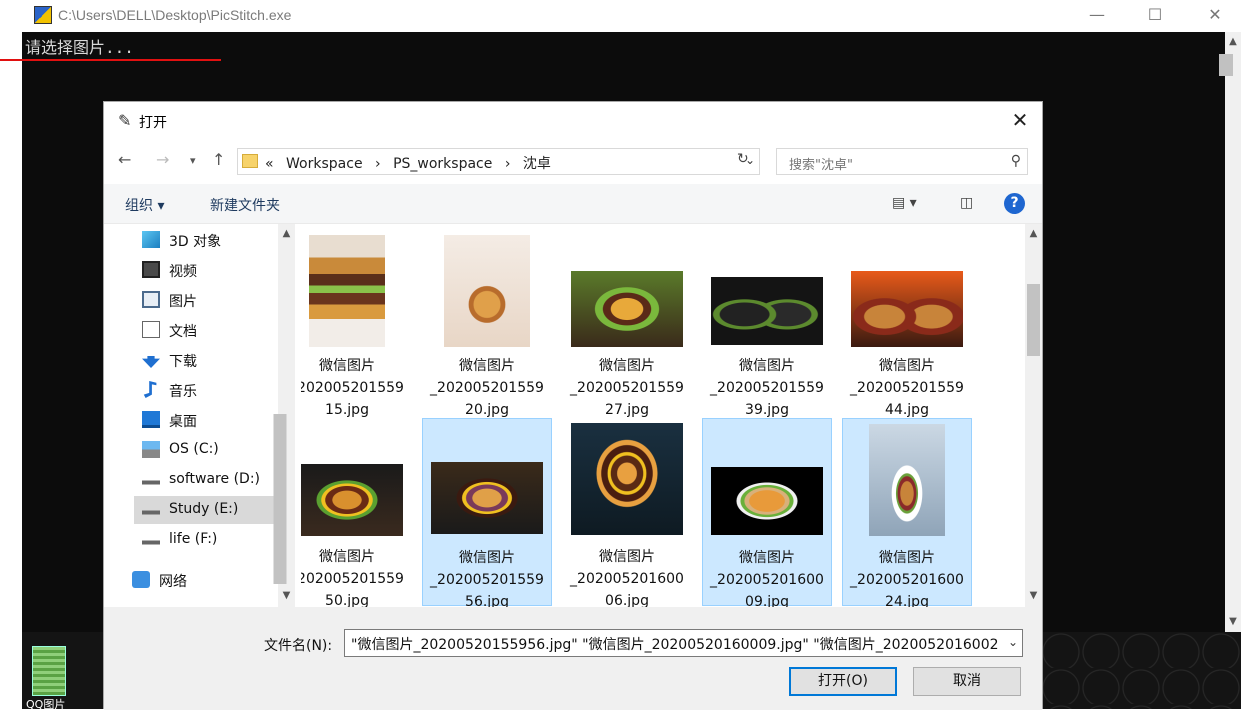  I want to click on file-tile: 微信图片 _202005201559 15.jpg, so click(356, 322).